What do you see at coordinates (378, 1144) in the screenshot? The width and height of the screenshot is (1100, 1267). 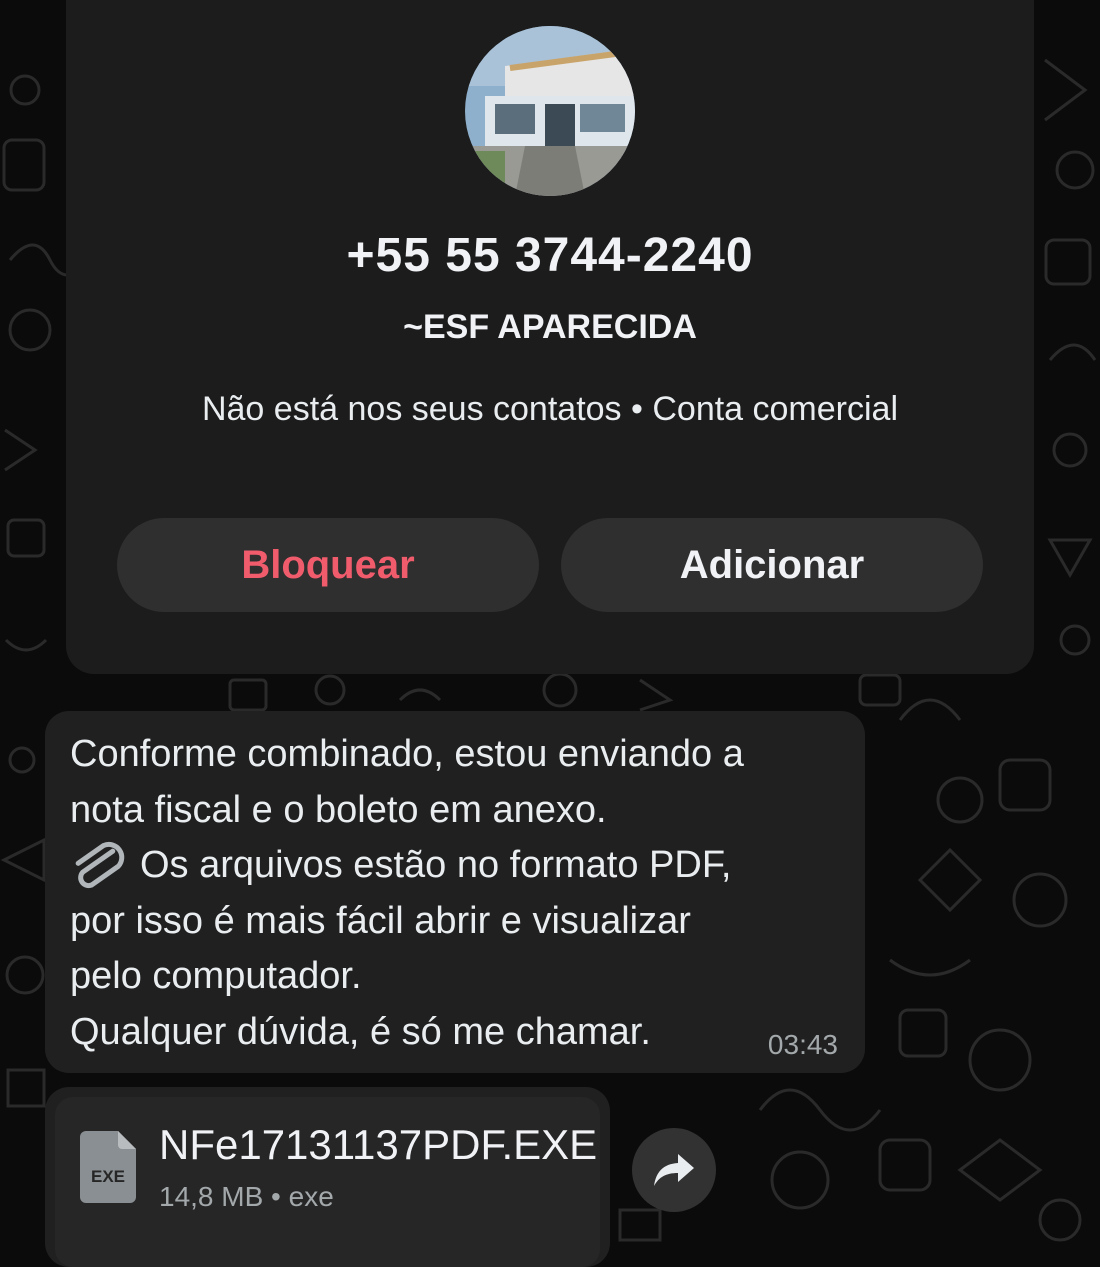 I see `attachment-file-name: NFe17131137PDF.EXE` at bounding box center [378, 1144].